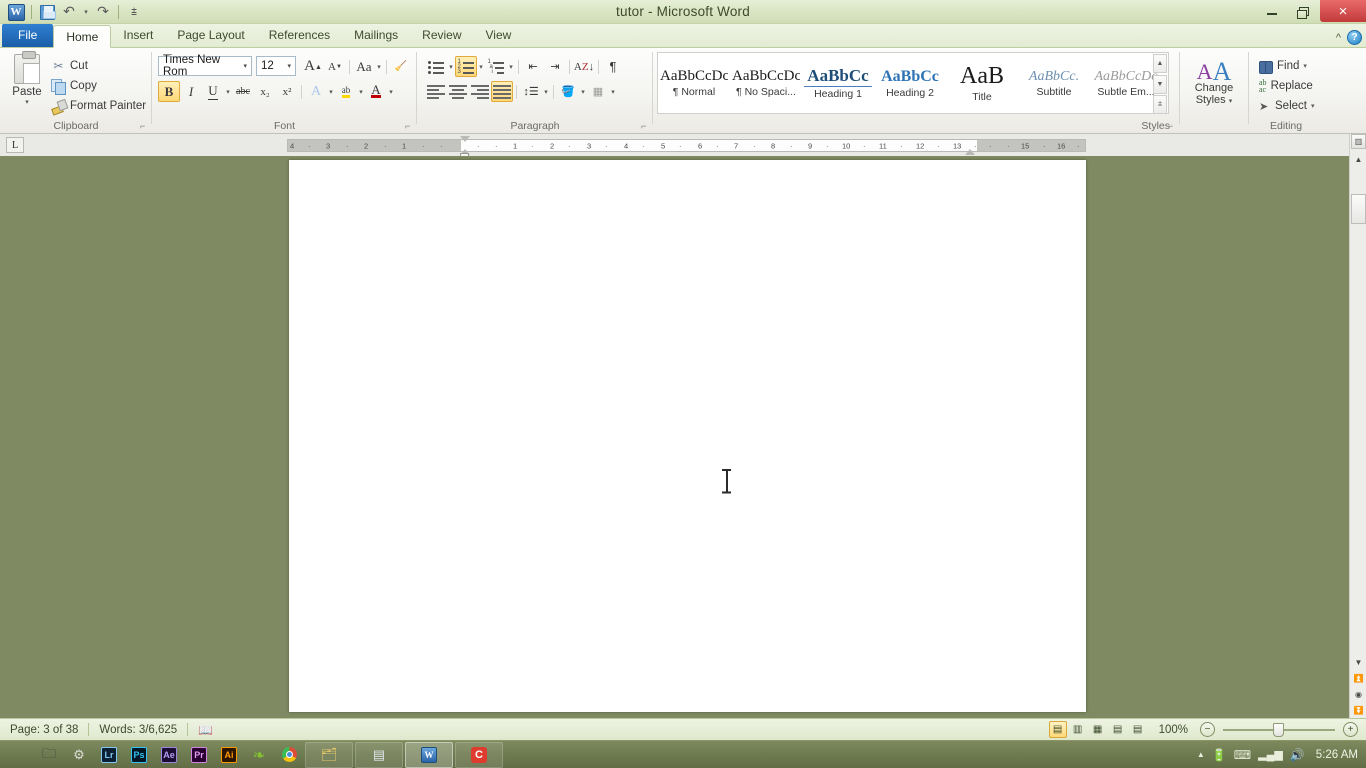  Describe the element at coordinates (496, 66) in the screenshot. I see `multilevel-list-icon: 1 a i` at that location.